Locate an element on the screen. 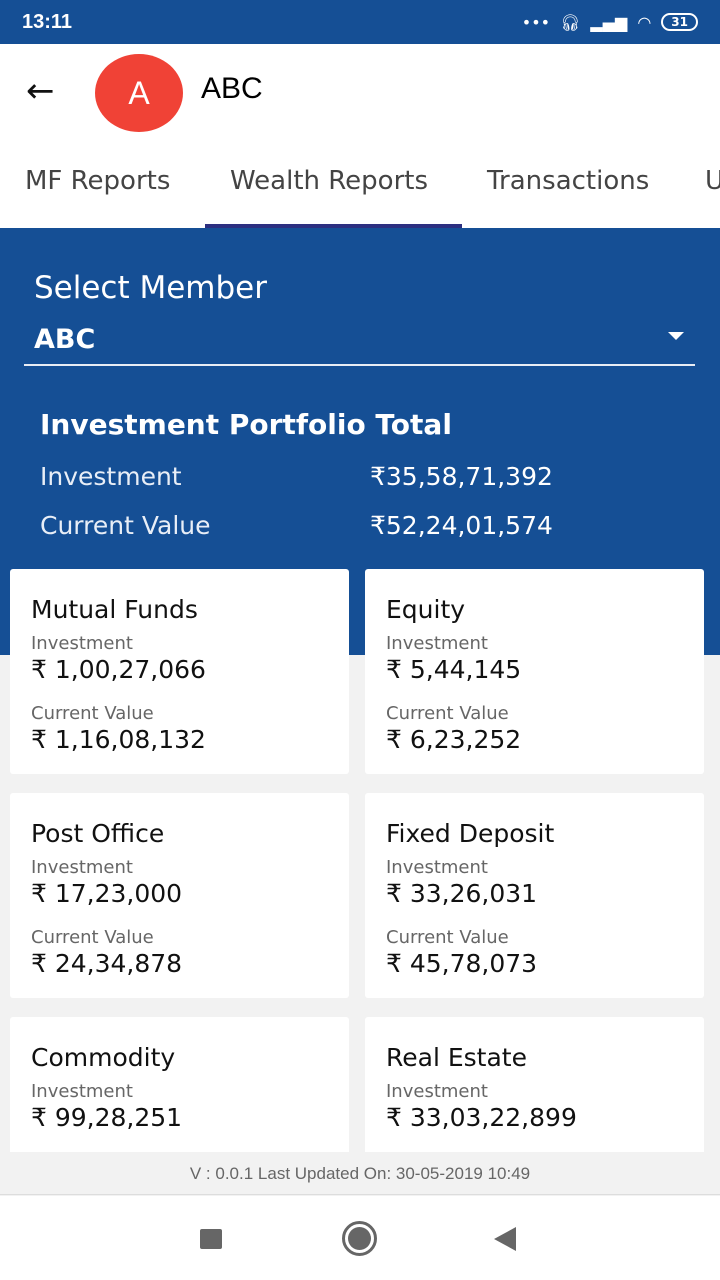 The image size is (720, 1280). card-title: Post Office is located at coordinates (98, 833).